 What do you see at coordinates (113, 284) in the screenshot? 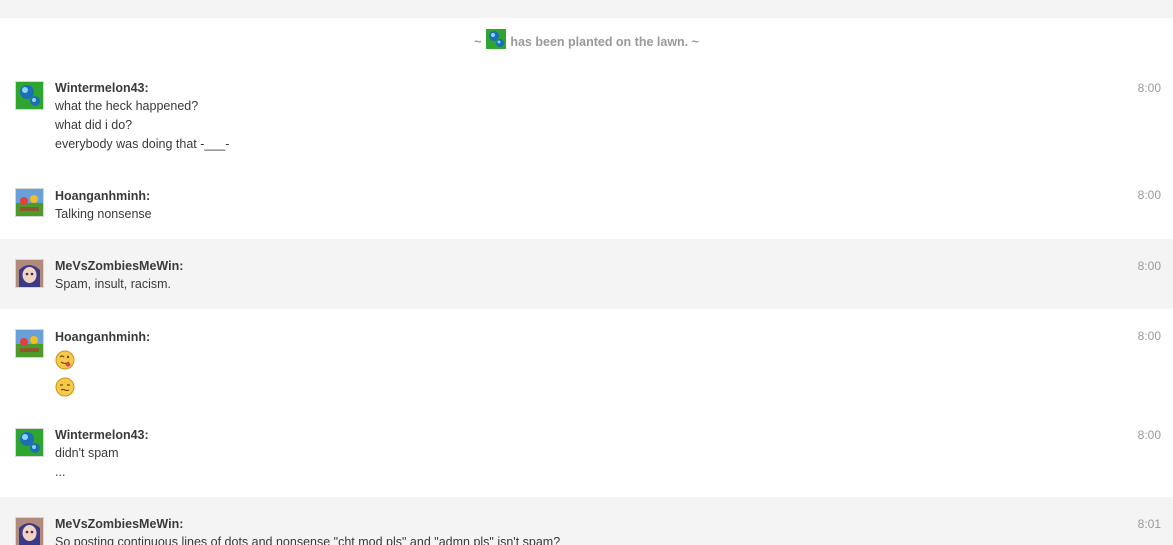
I see `message-line: Spam, insult, racism.` at bounding box center [113, 284].